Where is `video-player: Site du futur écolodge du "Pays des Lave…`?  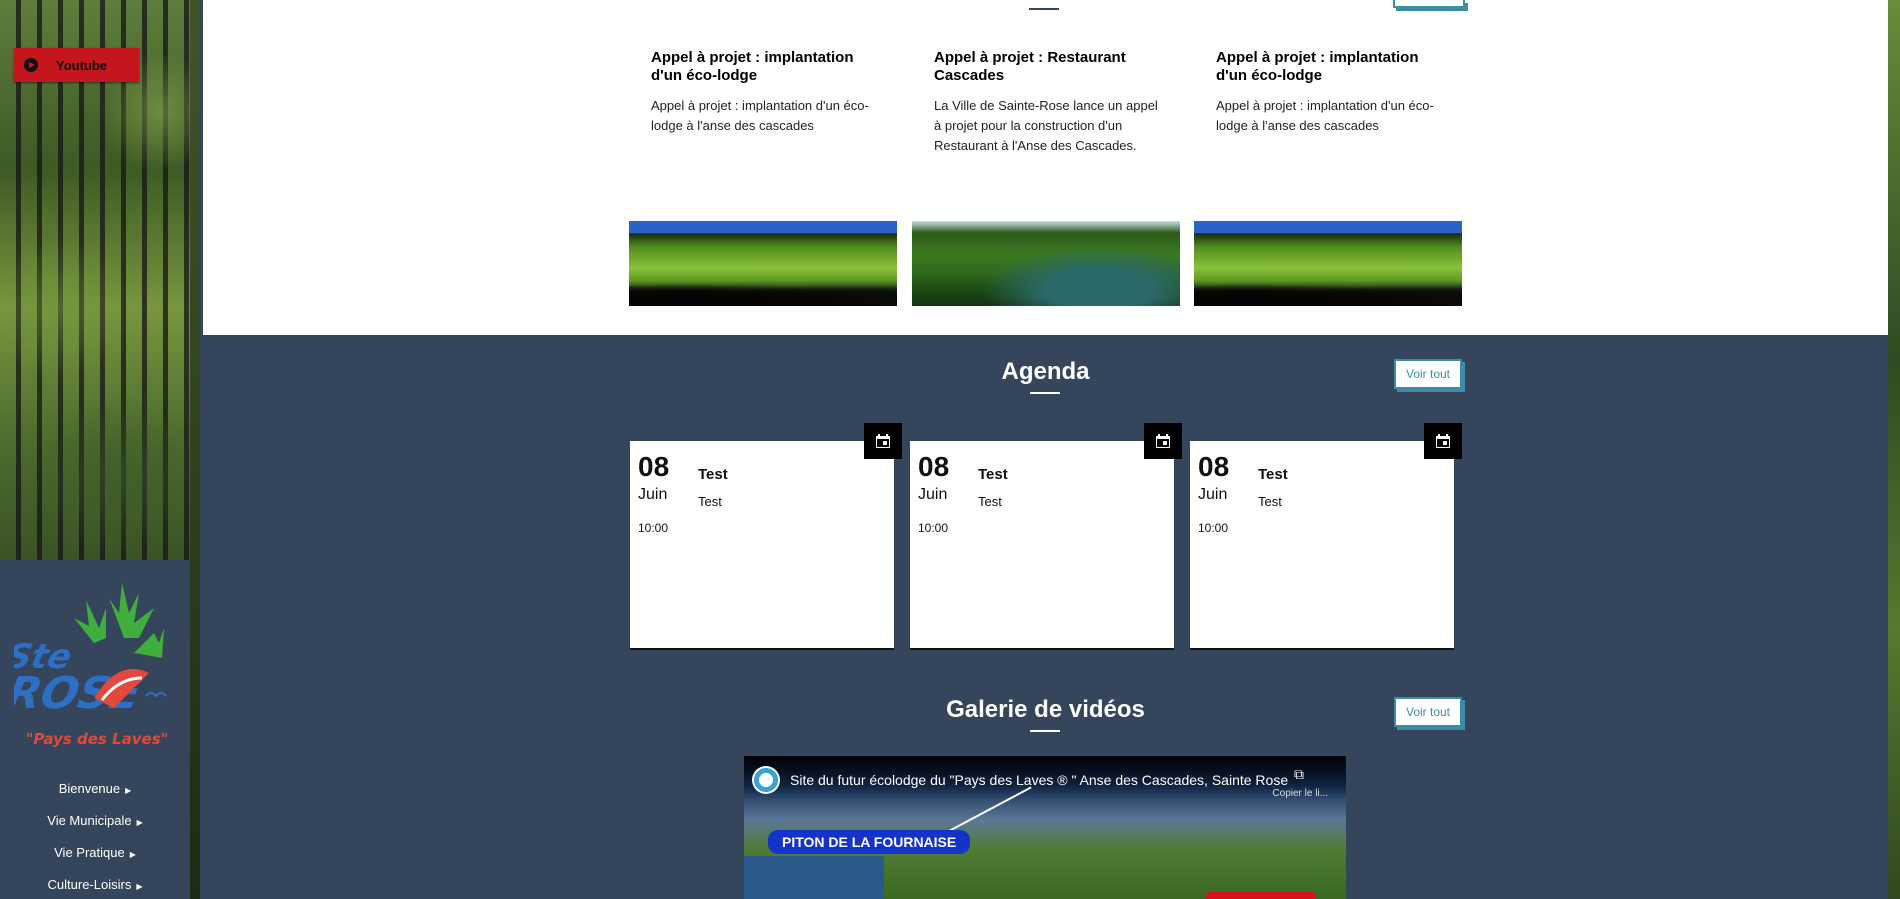 video-player: Site du futur écolodge du "Pays des Lave… is located at coordinates (1045, 827).